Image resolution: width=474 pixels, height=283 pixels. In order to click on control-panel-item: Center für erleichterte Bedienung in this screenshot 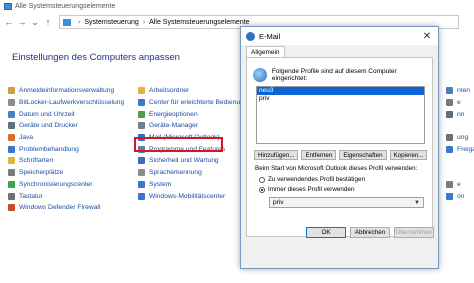, I will do `click(193, 103)`.